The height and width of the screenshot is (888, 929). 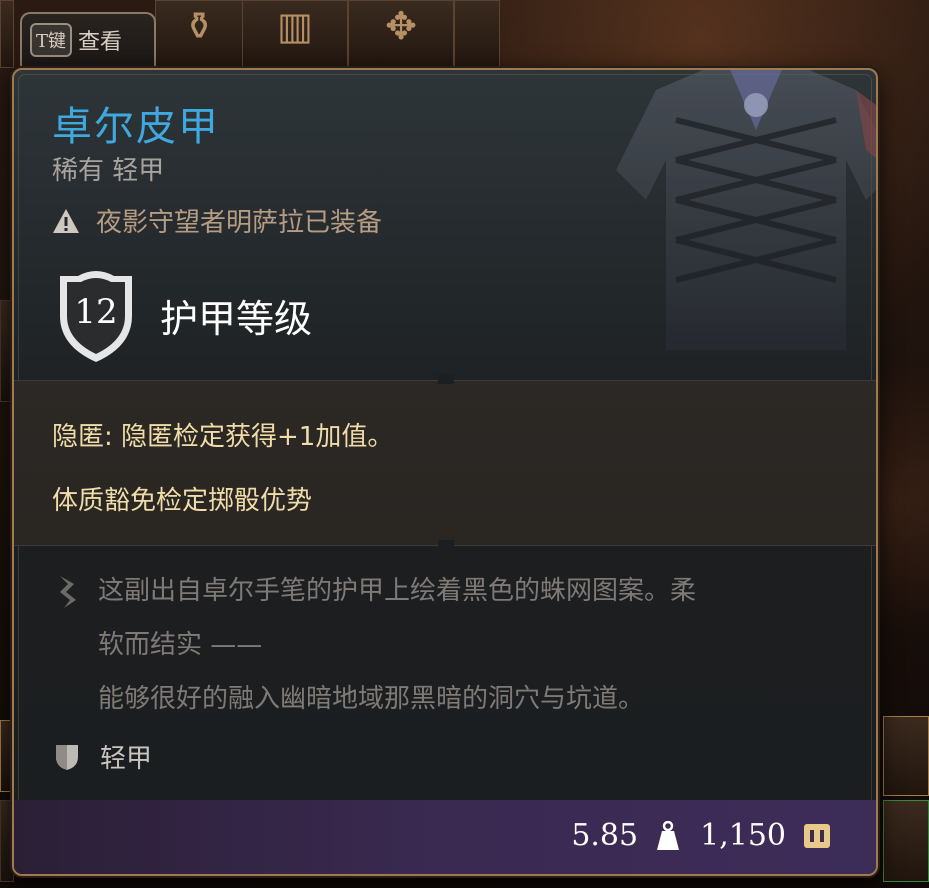 What do you see at coordinates (223, 437) in the screenshot?
I see `effect-stealth: 隐匿: 隐匿检定获得+1加值。` at bounding box center [223, 437].